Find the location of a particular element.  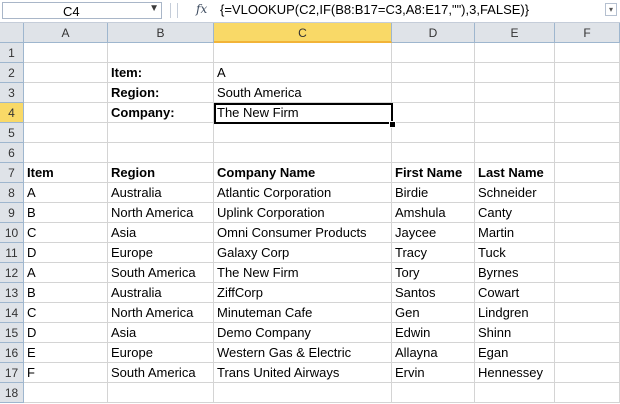

row-header: 2 is located at coordinates (12, 73).